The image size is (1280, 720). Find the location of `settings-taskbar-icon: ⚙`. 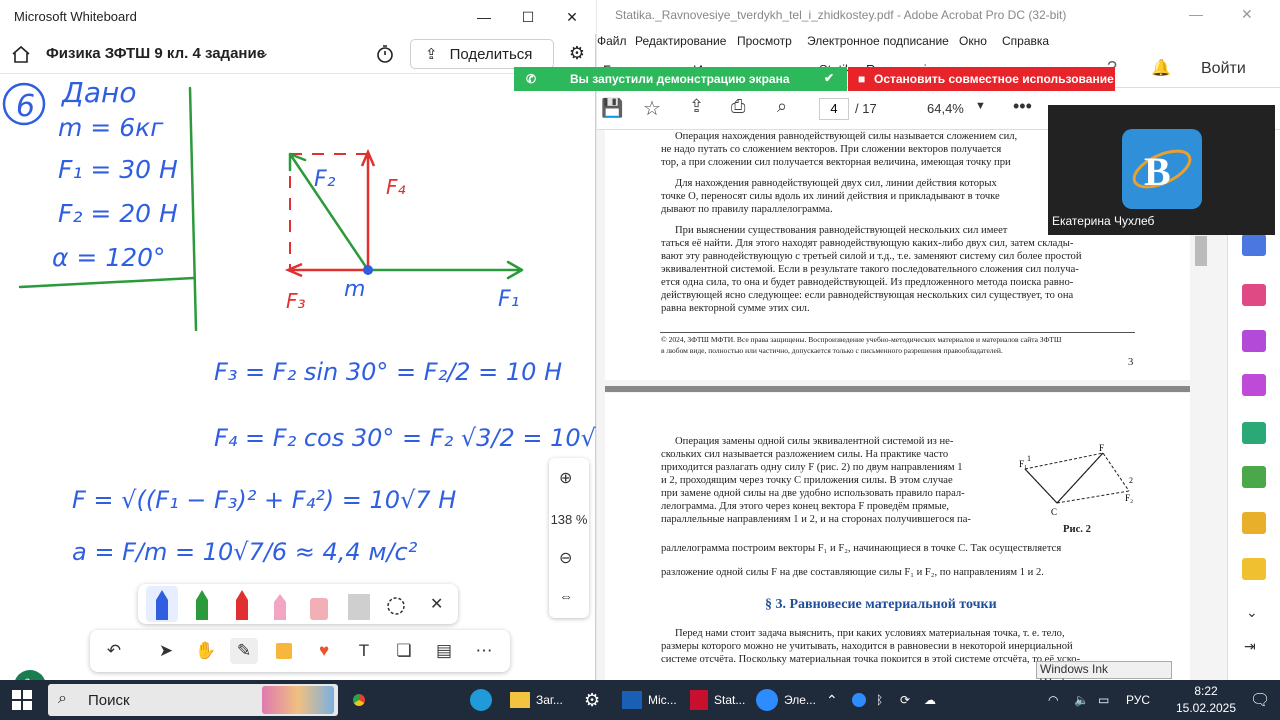

settings-taskbar-icon: ⚙ is located at coordinates (592, 700).